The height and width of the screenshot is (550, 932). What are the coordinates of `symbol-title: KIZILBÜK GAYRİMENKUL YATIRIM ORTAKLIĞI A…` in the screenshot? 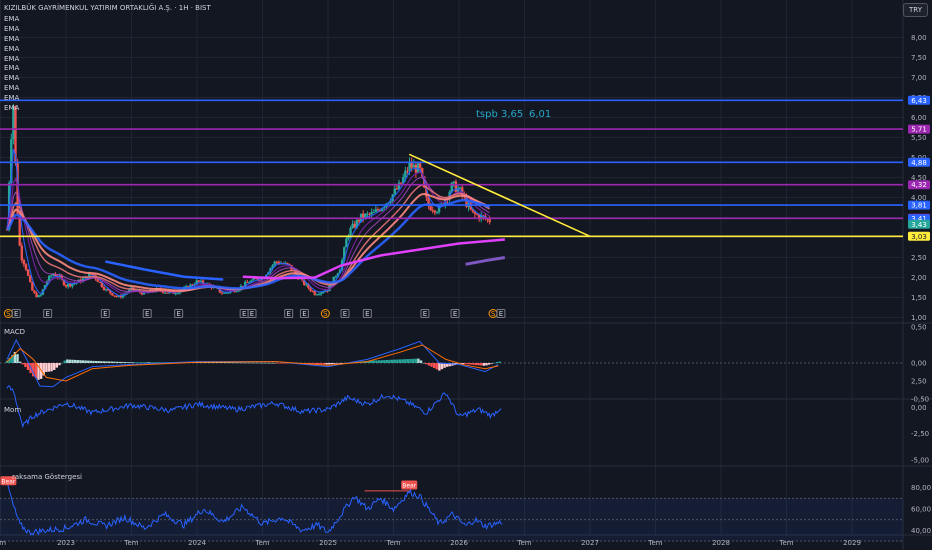 It's located at (107, 8).